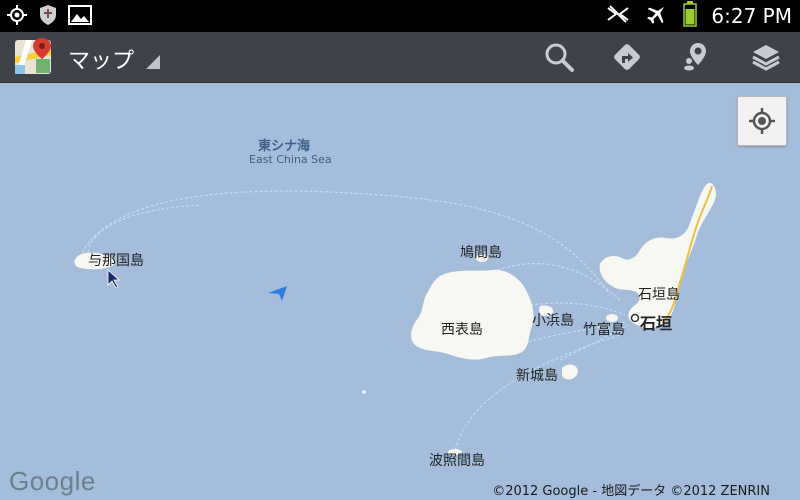 Image resolution: width=800 pixels, height=500 pixels. What do you see at coordinates (766, 57) in the screenshot?
I see `layers-icon` at bounding box center [766, 57].